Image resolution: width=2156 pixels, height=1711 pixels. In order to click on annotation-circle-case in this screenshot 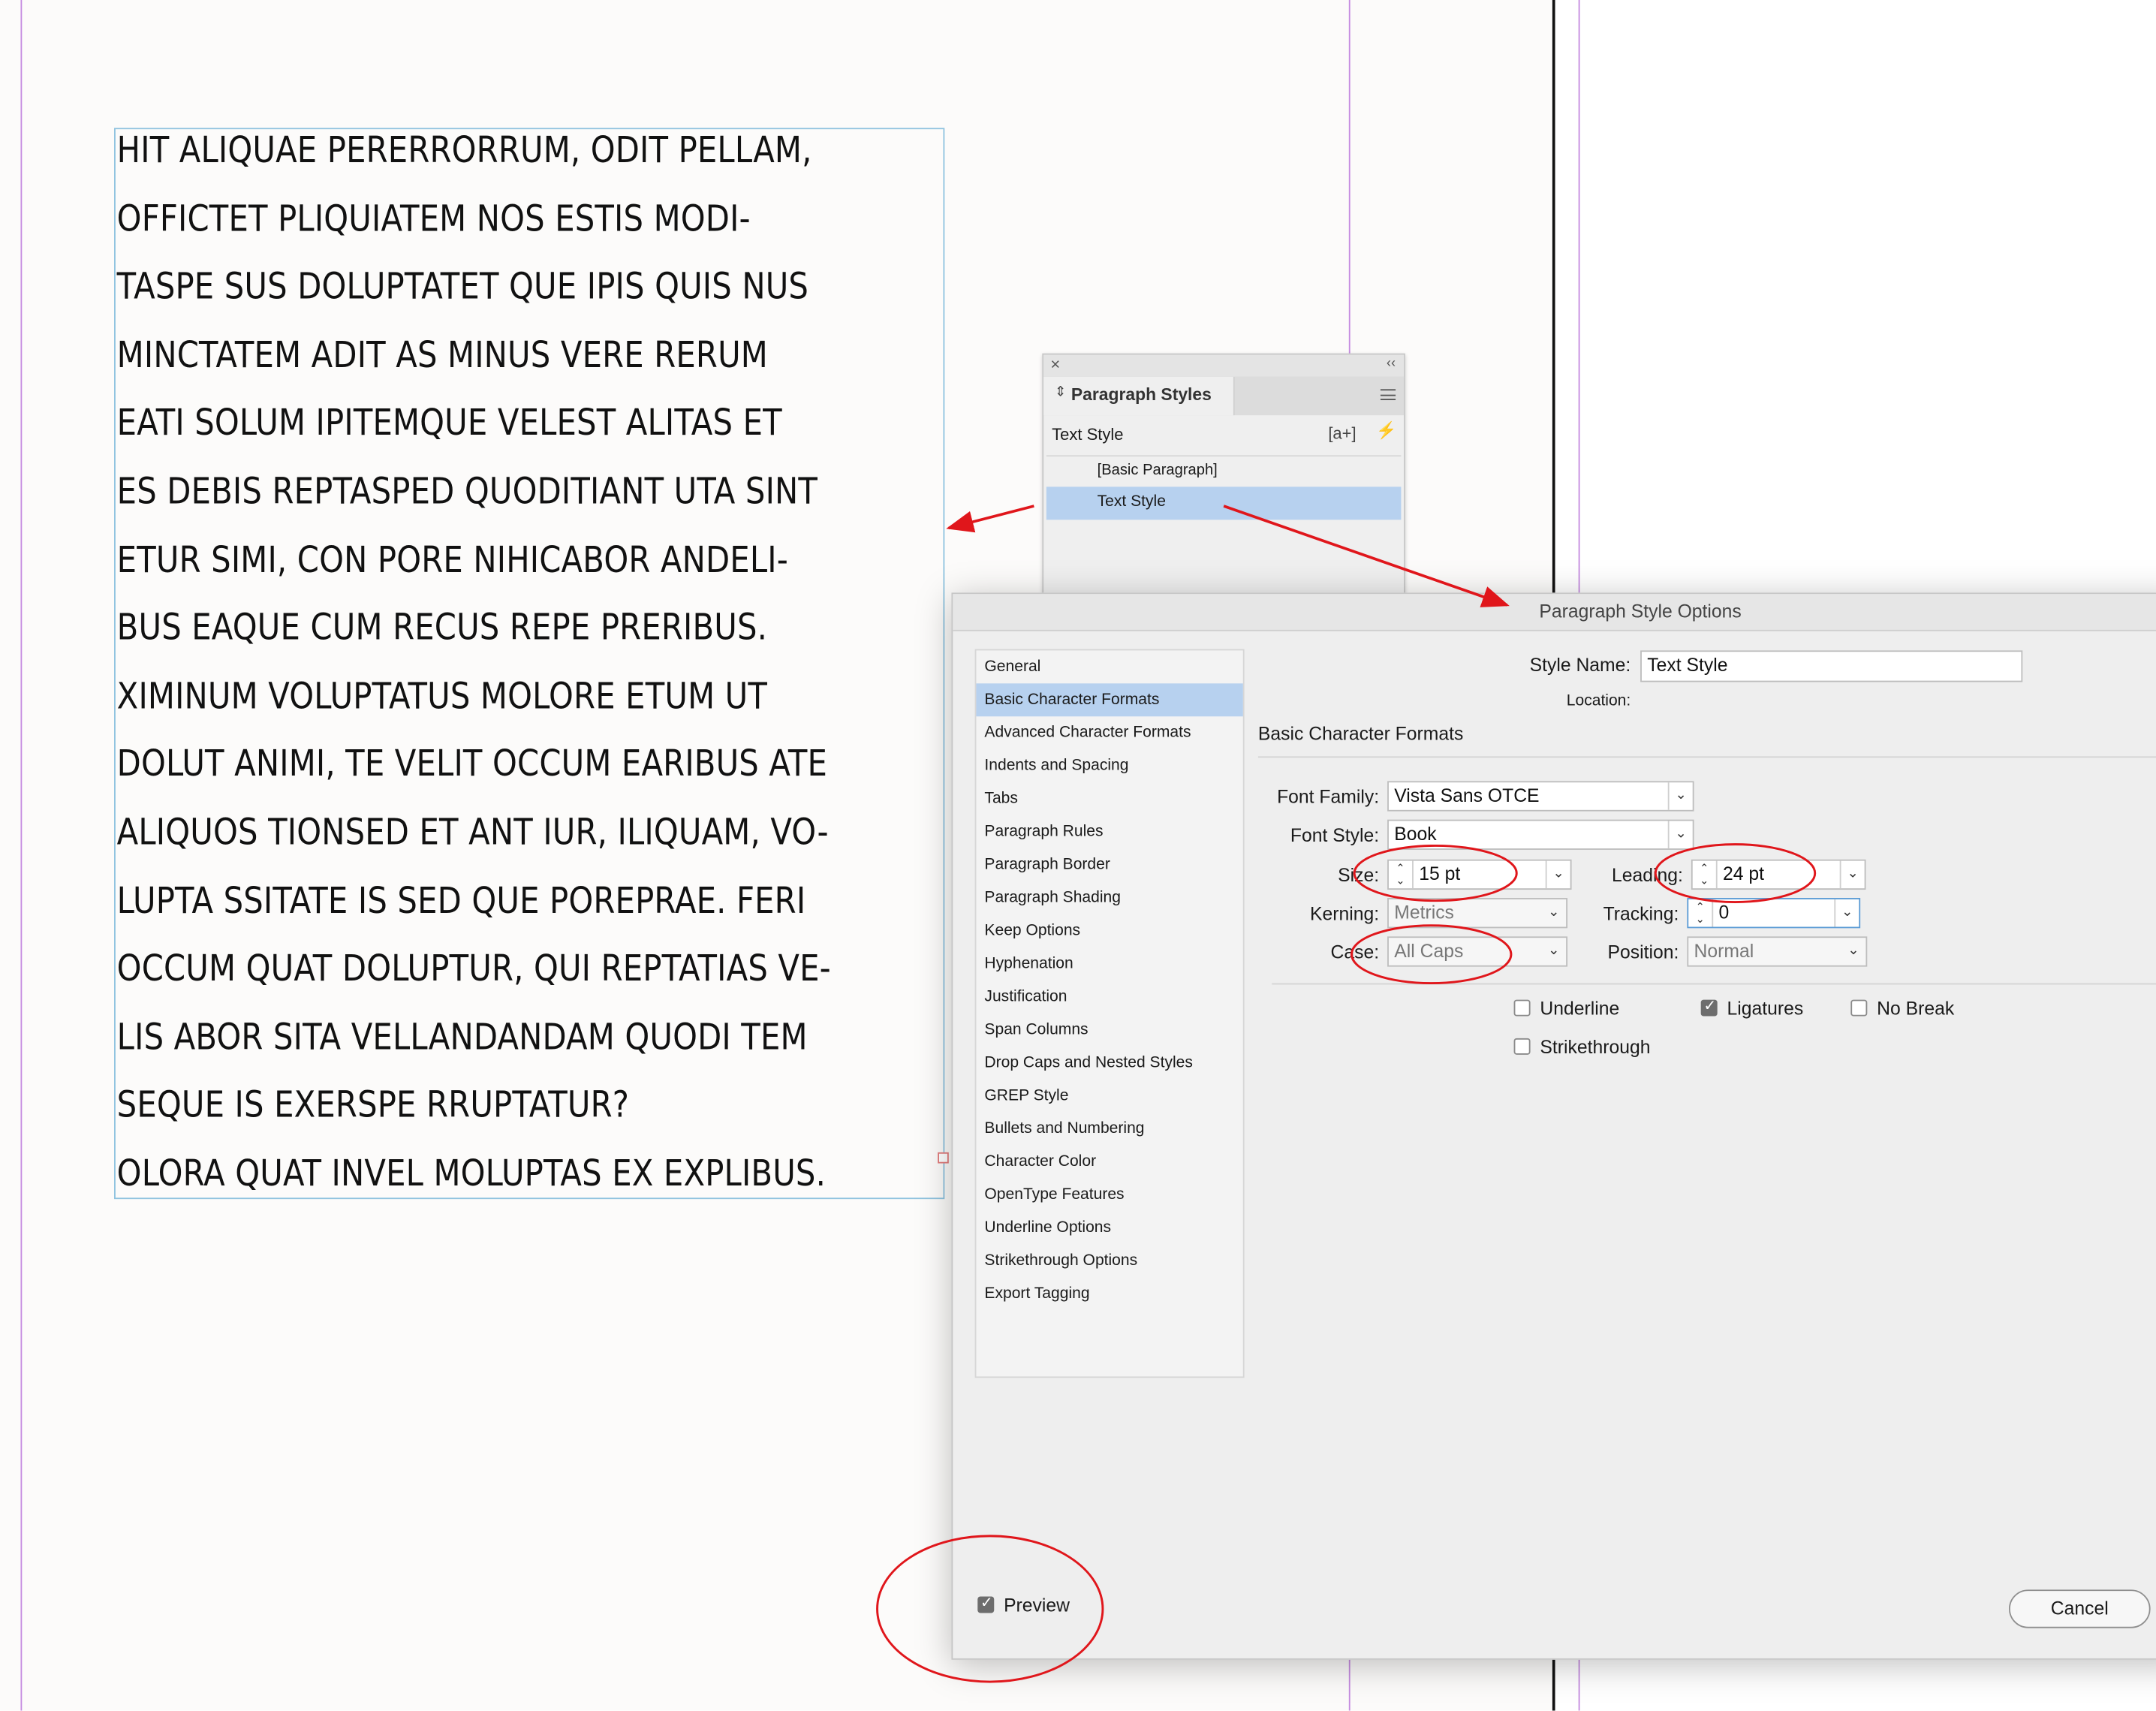, I will do `click(1431, 954)`.